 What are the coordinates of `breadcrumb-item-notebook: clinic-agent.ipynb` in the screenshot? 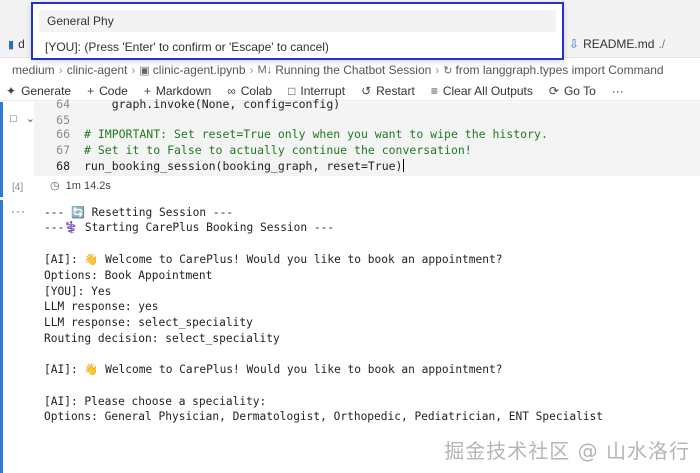 It's located at (199, 70).